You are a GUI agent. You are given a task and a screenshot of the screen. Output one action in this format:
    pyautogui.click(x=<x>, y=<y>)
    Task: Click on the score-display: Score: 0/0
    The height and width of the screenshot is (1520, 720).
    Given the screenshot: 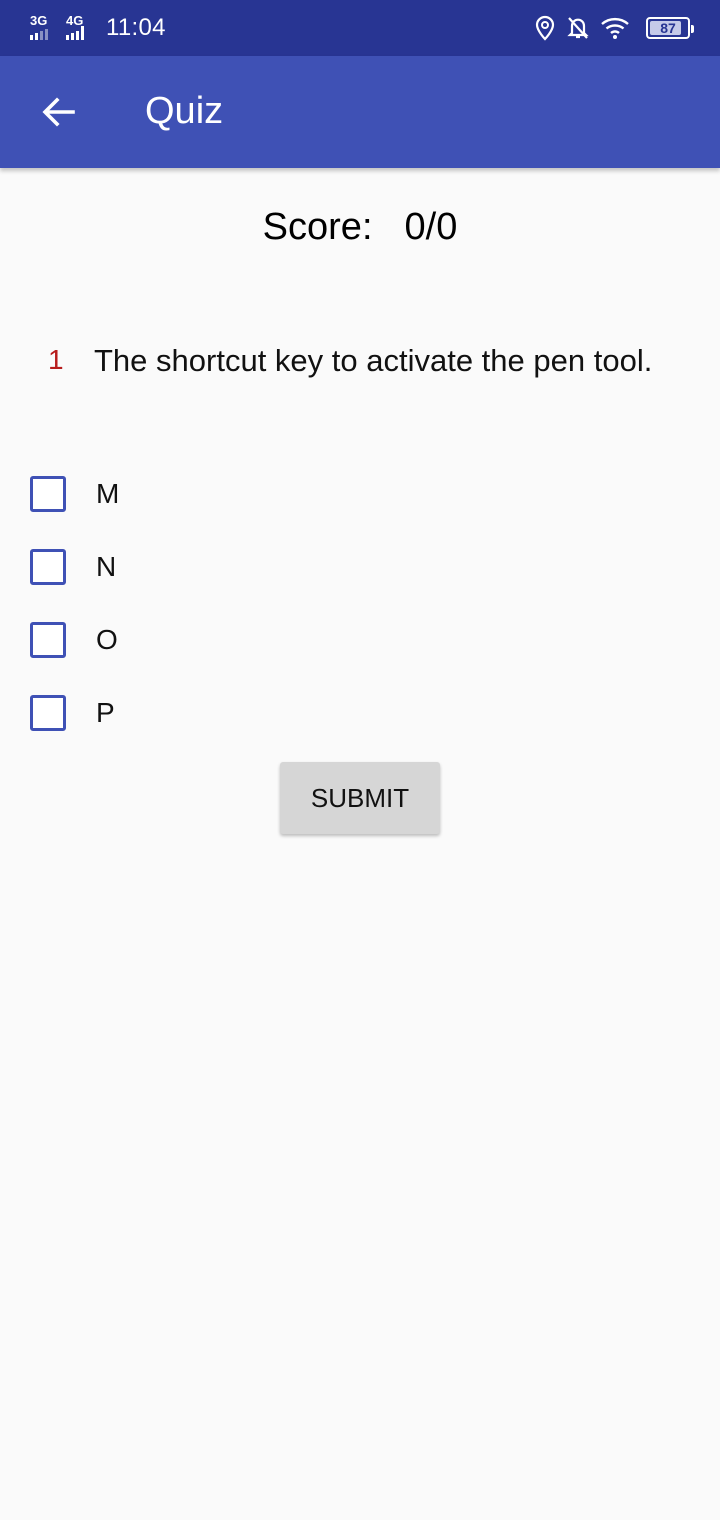 What is the action you would take?
    pyautogui.click(x=360, y=227)
    